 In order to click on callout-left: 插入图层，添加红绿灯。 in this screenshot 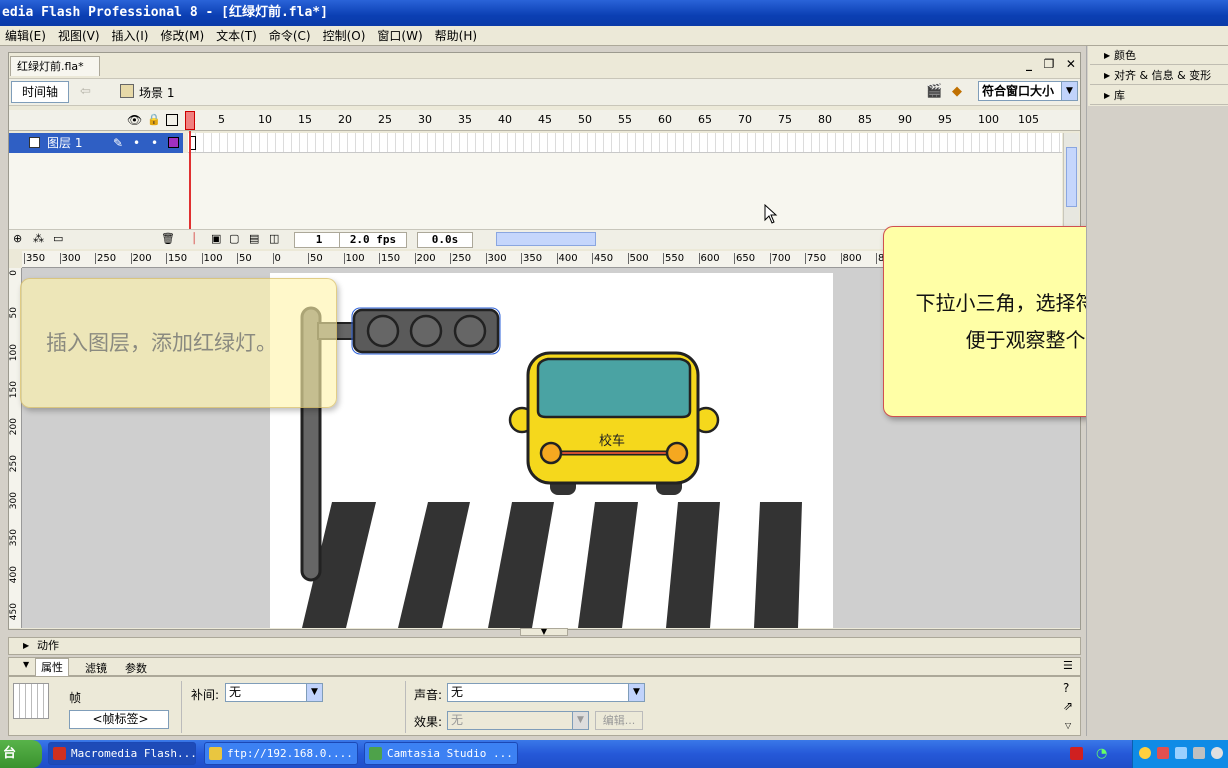, I will do `click(178, 343)`.